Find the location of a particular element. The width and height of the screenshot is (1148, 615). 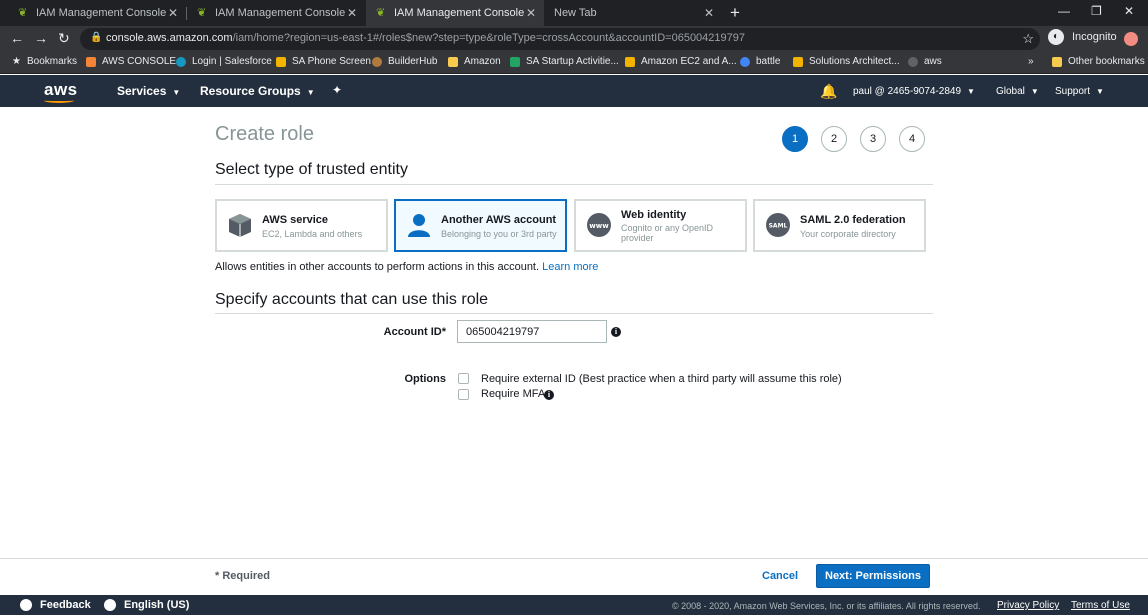

more-bookmarks-chevron: » is located at coordinates (1031, 61).